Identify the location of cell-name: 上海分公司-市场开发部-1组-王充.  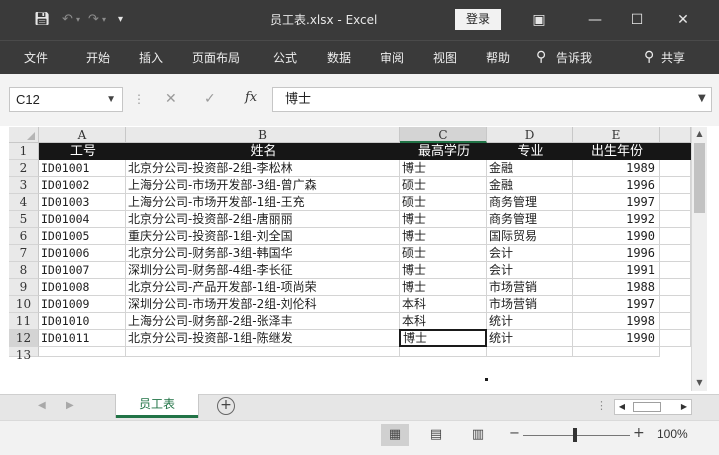
(263, 202).